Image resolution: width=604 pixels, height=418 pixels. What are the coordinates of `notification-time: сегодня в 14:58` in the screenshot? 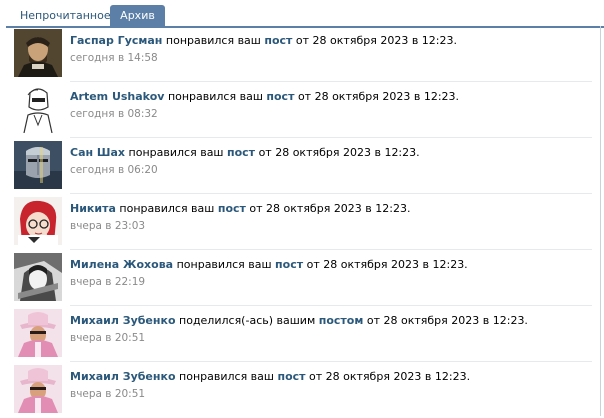 It's located at (114, 58).